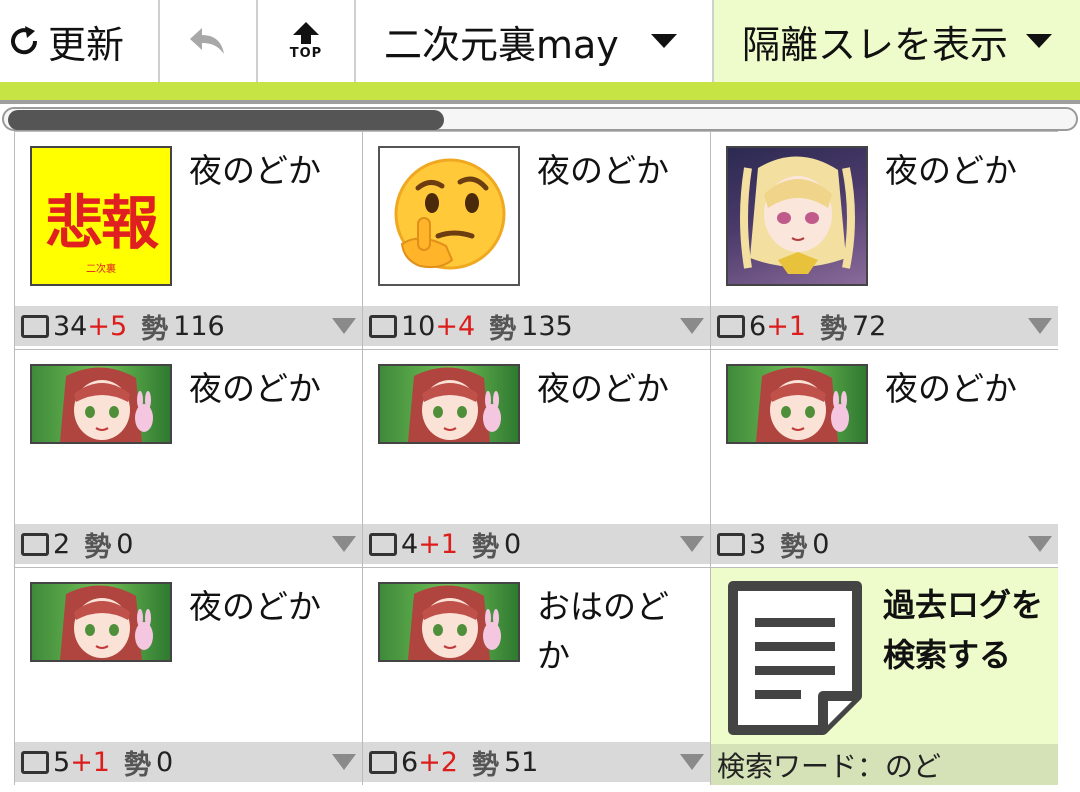  Describe the element at coordinates (306, 33) in the screenshot. I see `up-arrow-icon` at that location.